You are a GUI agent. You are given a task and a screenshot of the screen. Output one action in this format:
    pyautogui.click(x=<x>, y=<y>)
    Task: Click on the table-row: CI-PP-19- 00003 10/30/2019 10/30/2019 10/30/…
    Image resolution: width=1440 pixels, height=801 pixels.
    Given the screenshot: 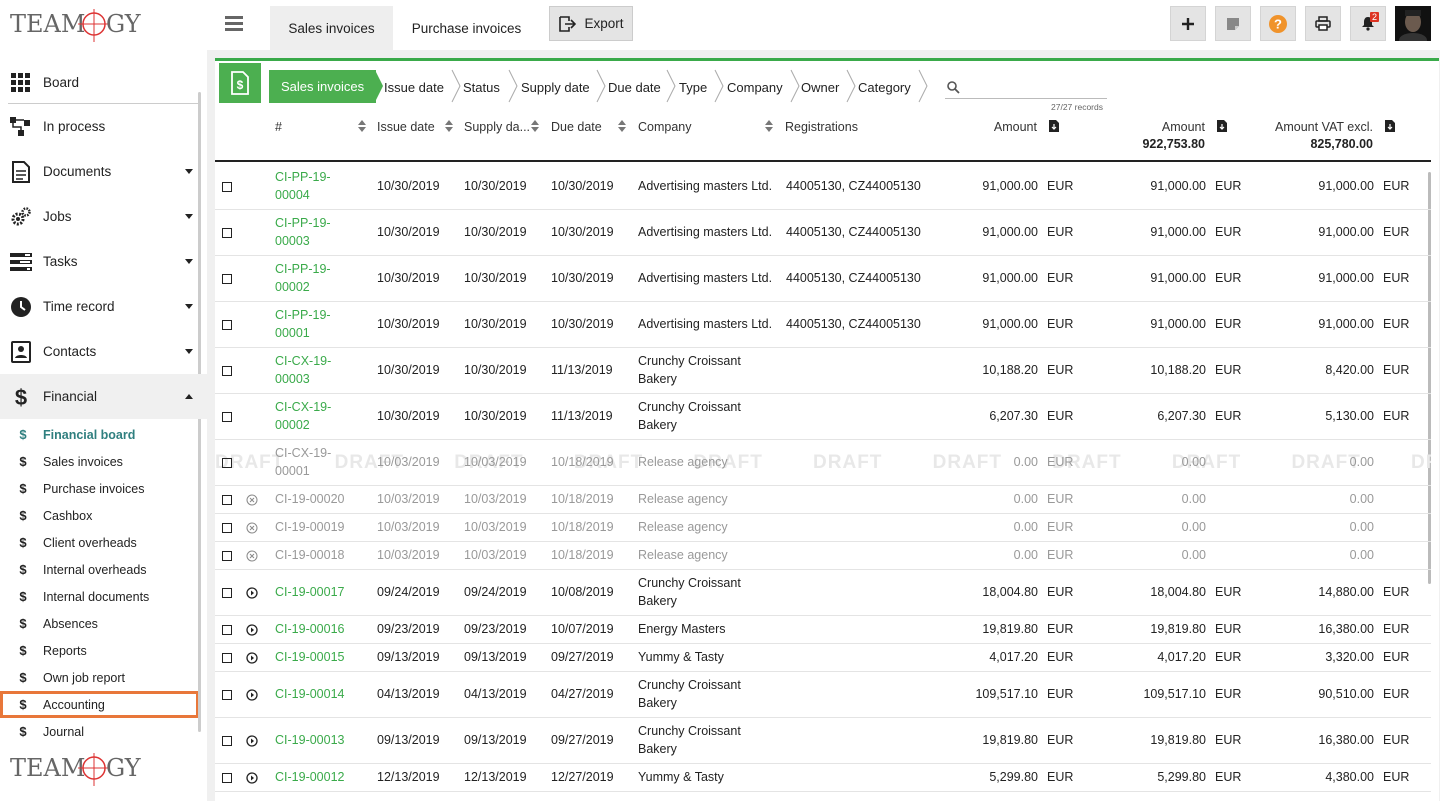 What is the action you would take?
    pyautogui.click(x=823, y=233)
    